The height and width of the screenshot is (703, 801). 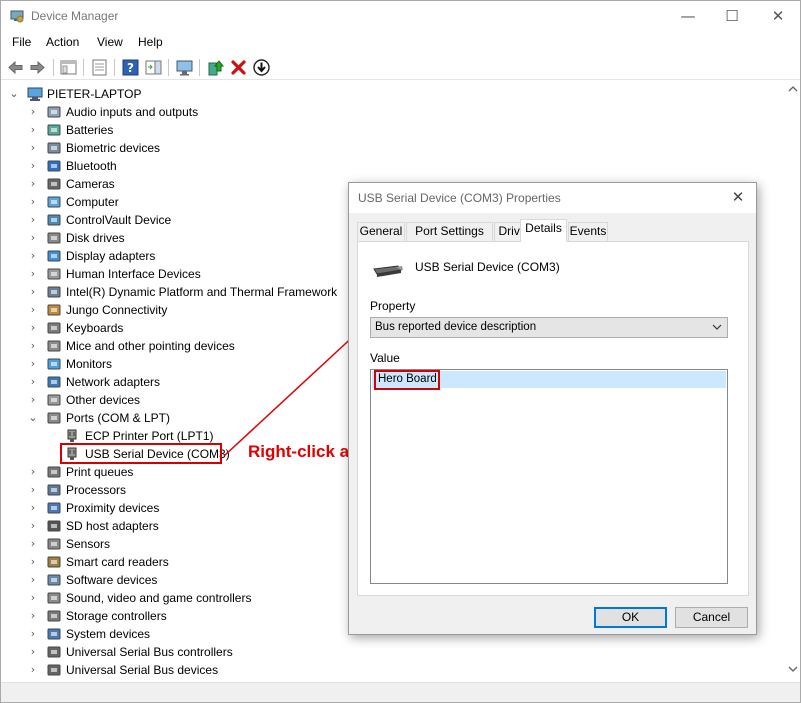 What do you see at coordinates (141, 453) in the screenshot?
I see `highlight-usb-serial-device` at bounding box center [141, 453].